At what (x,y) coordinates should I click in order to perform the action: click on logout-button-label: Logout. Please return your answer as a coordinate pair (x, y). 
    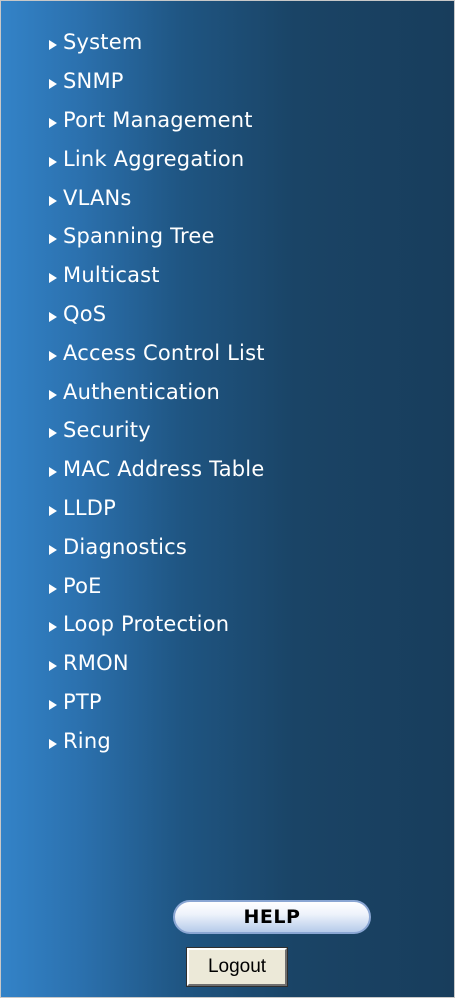
    Looking at the image, I should click on (237, 966).